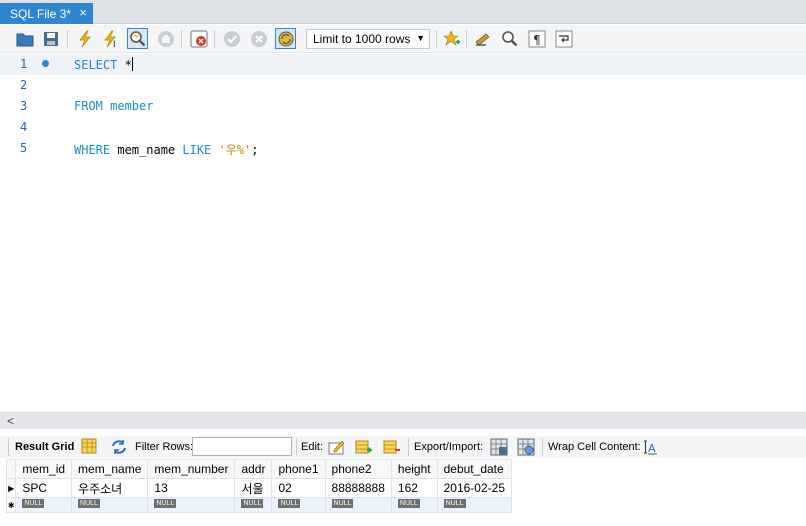 Image resolution: width=806 pixels, height=526 pixels. I want to click on keyword-from: FROM, so click(88, 106).